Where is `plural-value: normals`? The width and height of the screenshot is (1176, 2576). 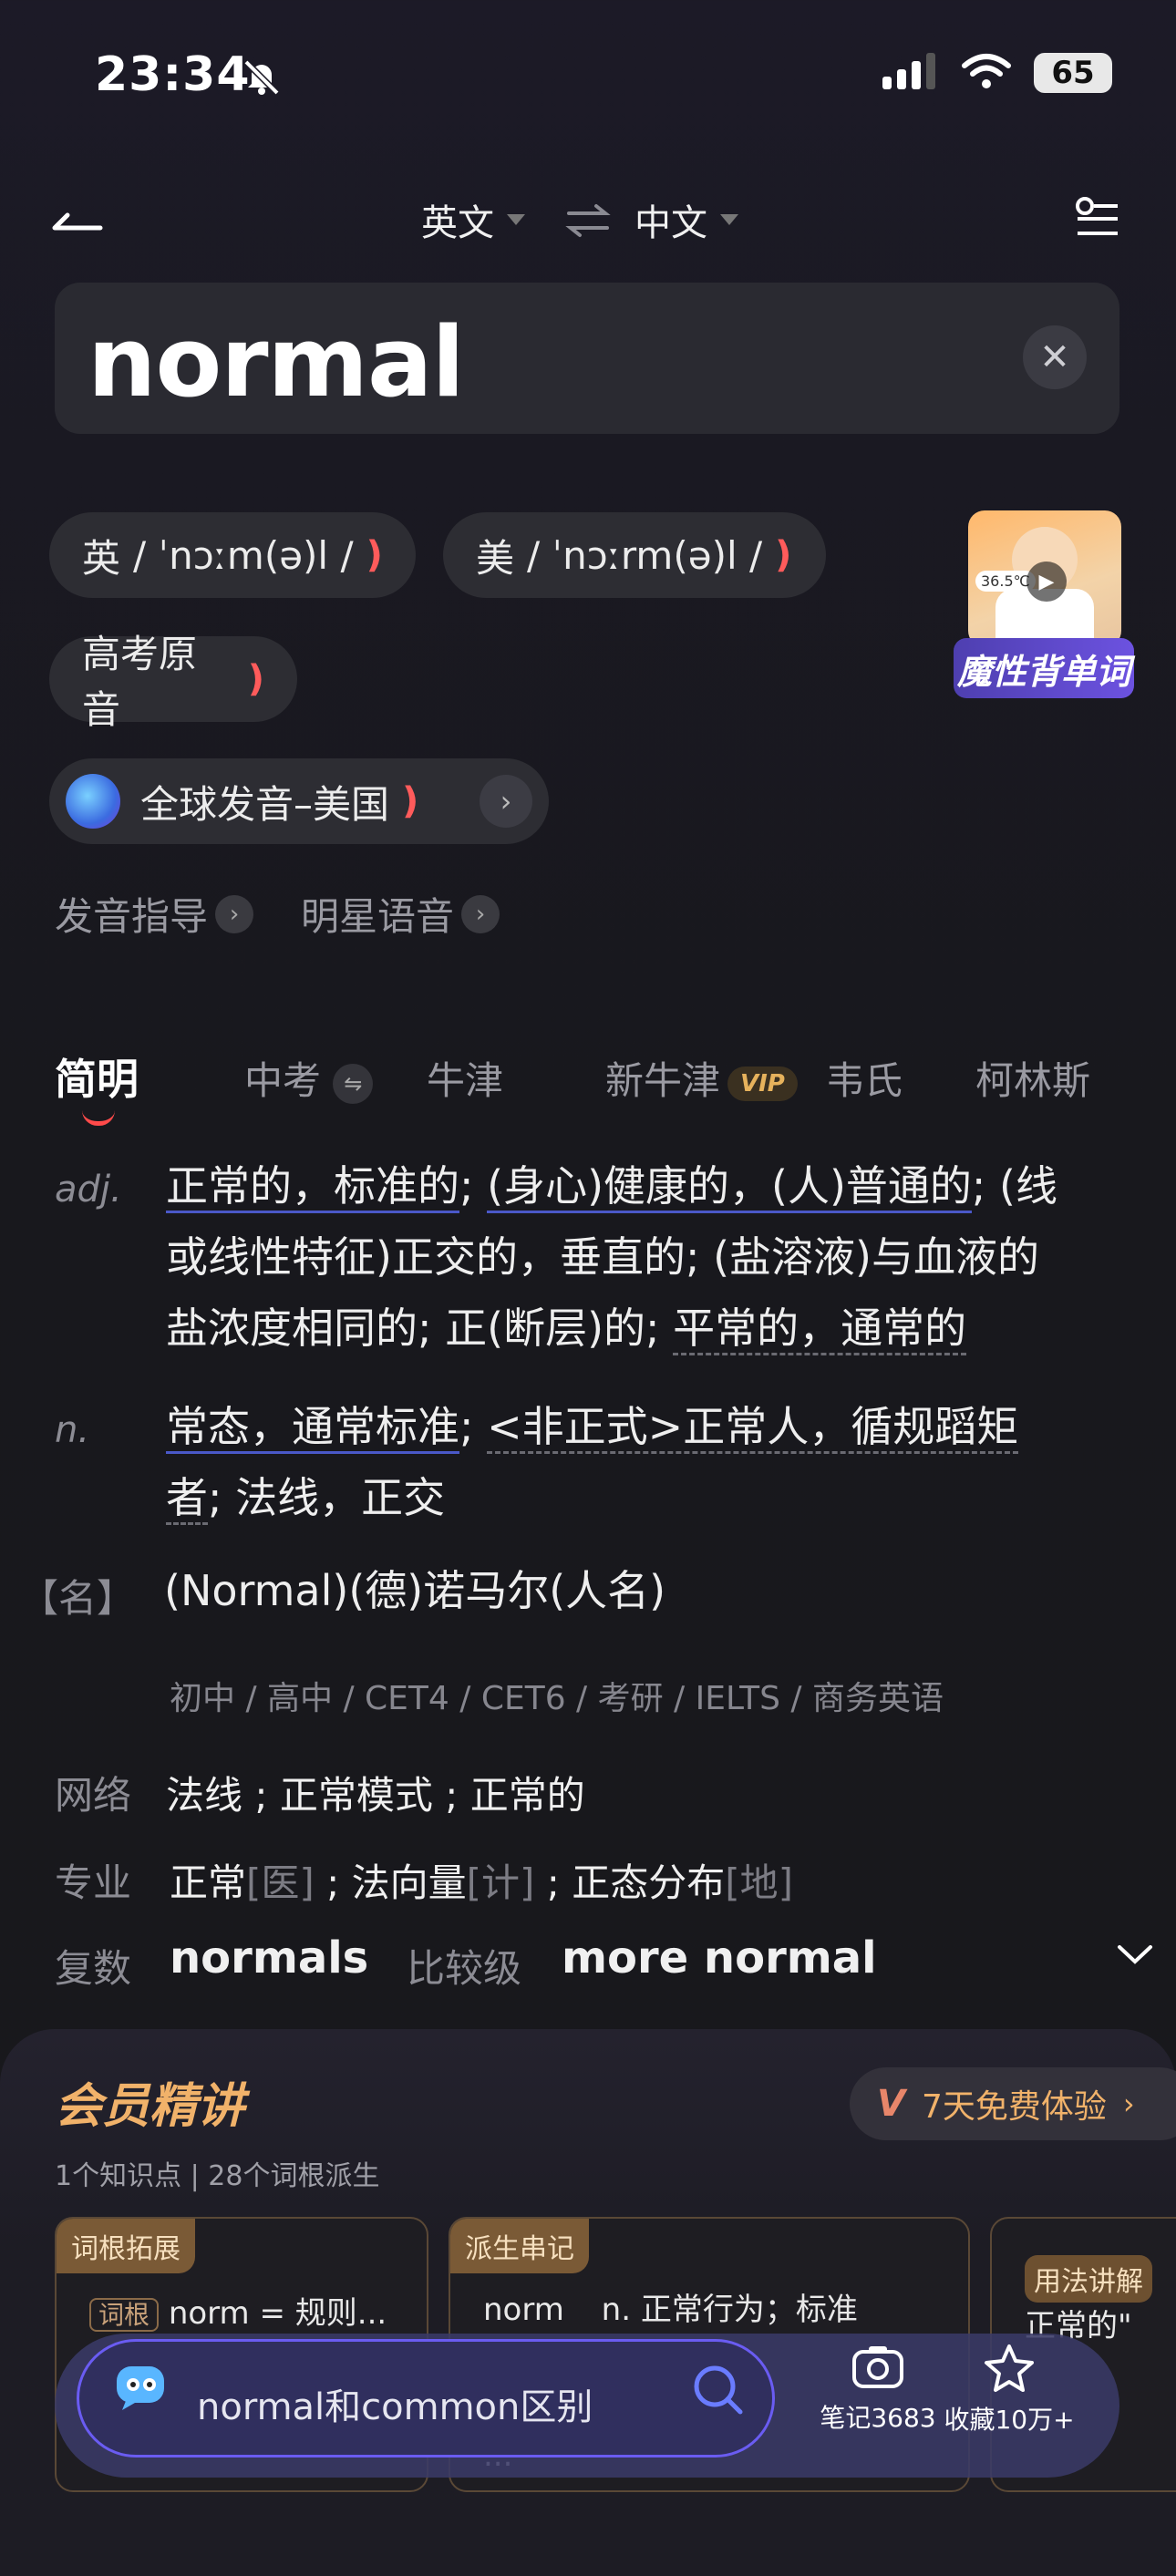
plural-value: normals is located at coordinates (269, 1958).